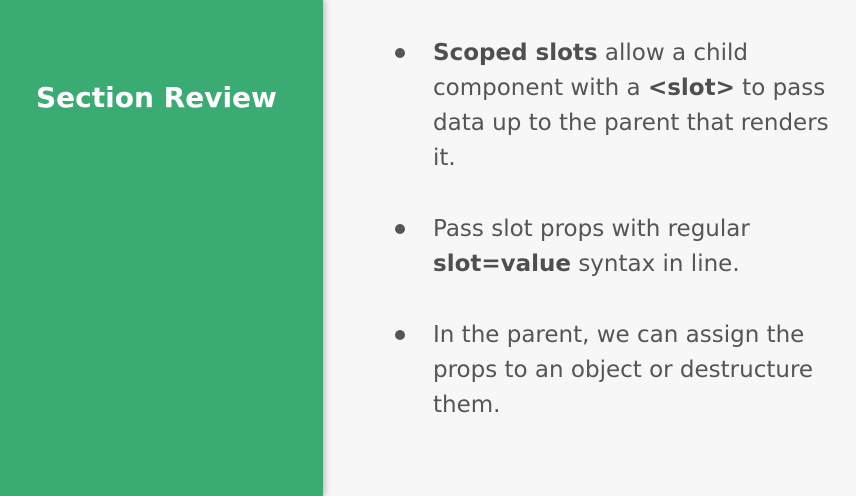  Describe the element at coordinates (655, 264) in the screenshot. I see `bullet-text: syntax in line.` at that location.